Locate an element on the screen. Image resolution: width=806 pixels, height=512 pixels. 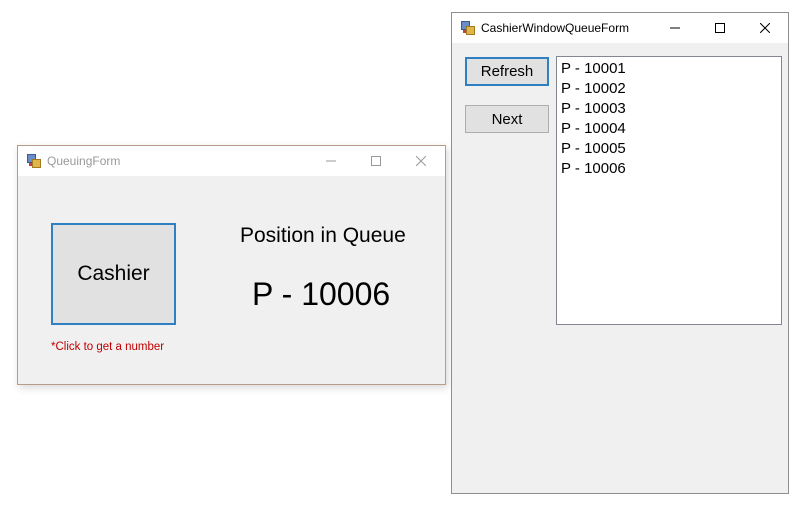
queuing-form-titlebar: QueuingForm is located at coordinates (231, 161).